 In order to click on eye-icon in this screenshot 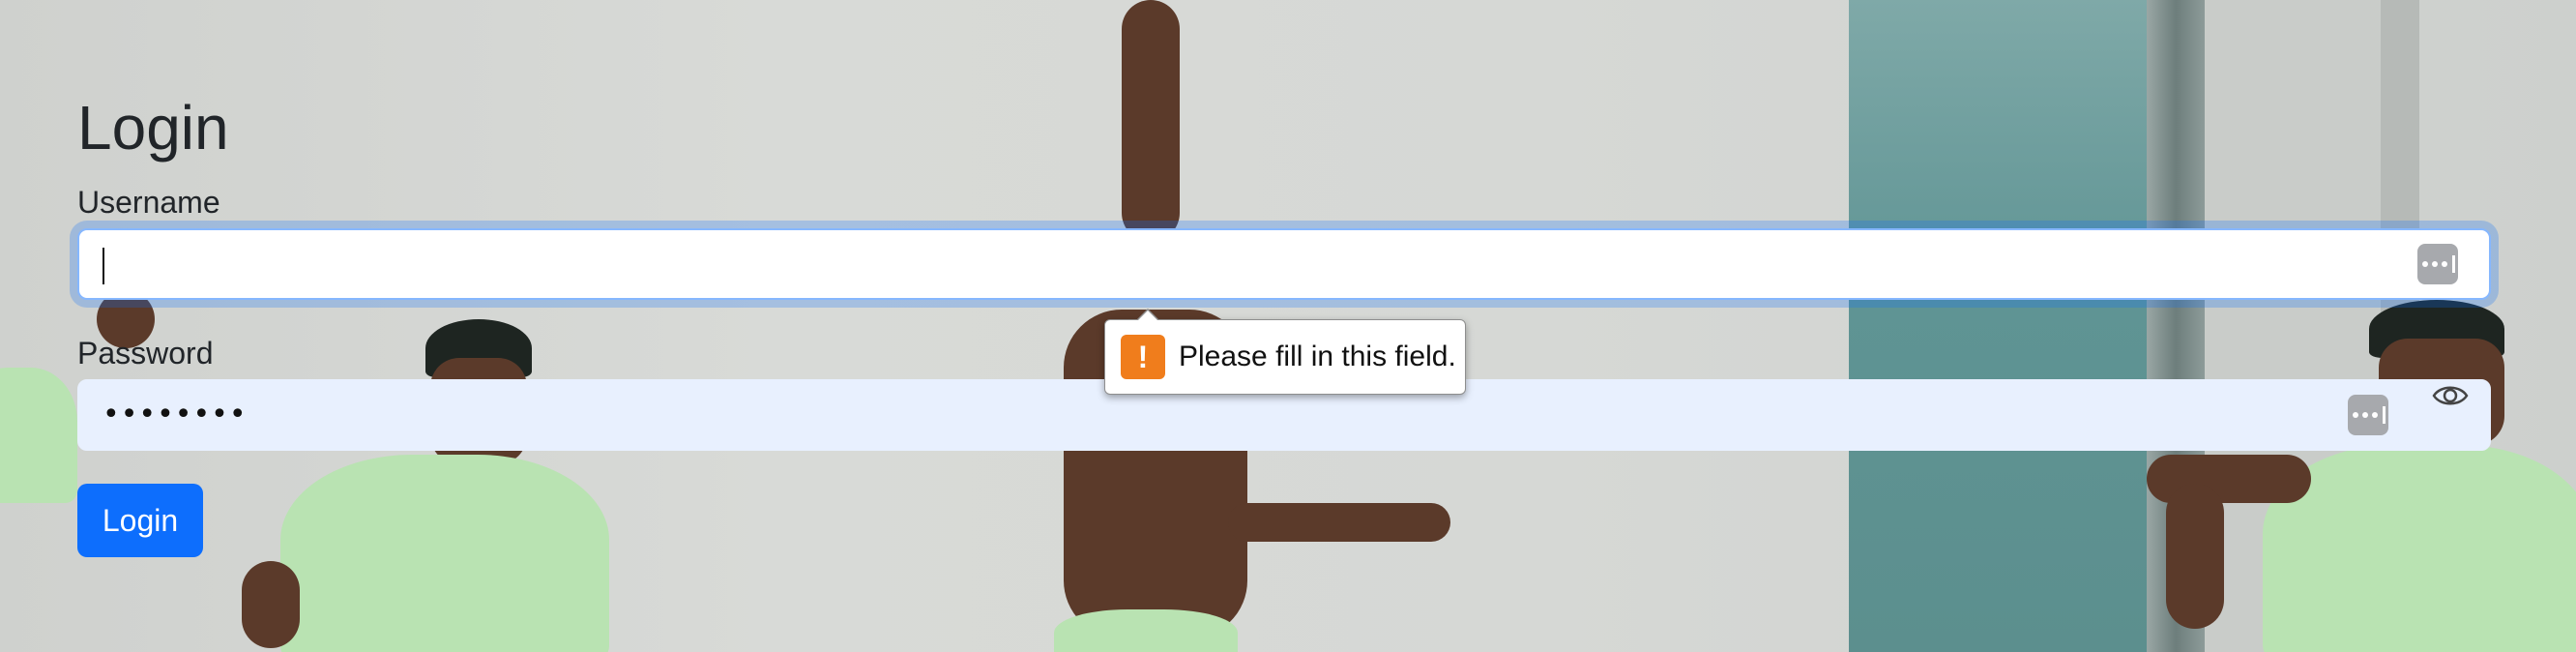, I will do `click(2450, 395)`.